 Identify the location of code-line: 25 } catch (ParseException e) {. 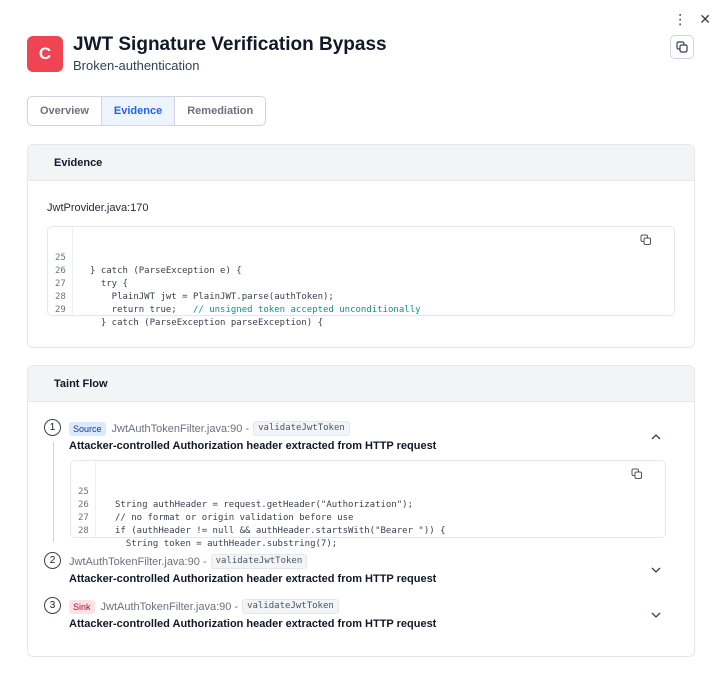
(361, 257).